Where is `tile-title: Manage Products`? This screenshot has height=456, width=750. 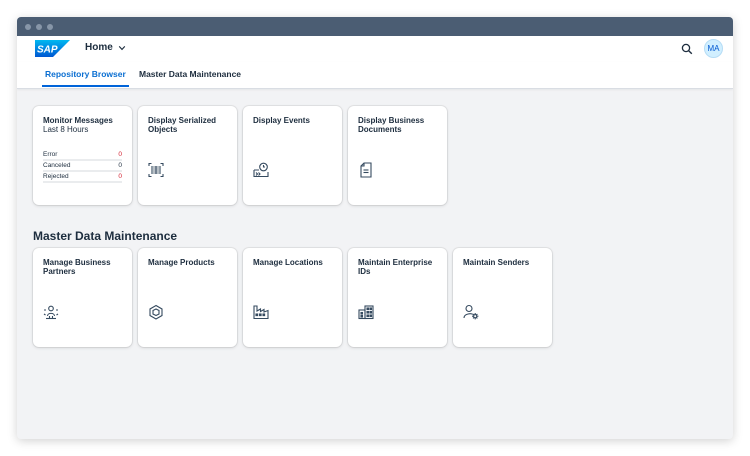
tile-title: Manage Products is located at coordinates (181, 262).